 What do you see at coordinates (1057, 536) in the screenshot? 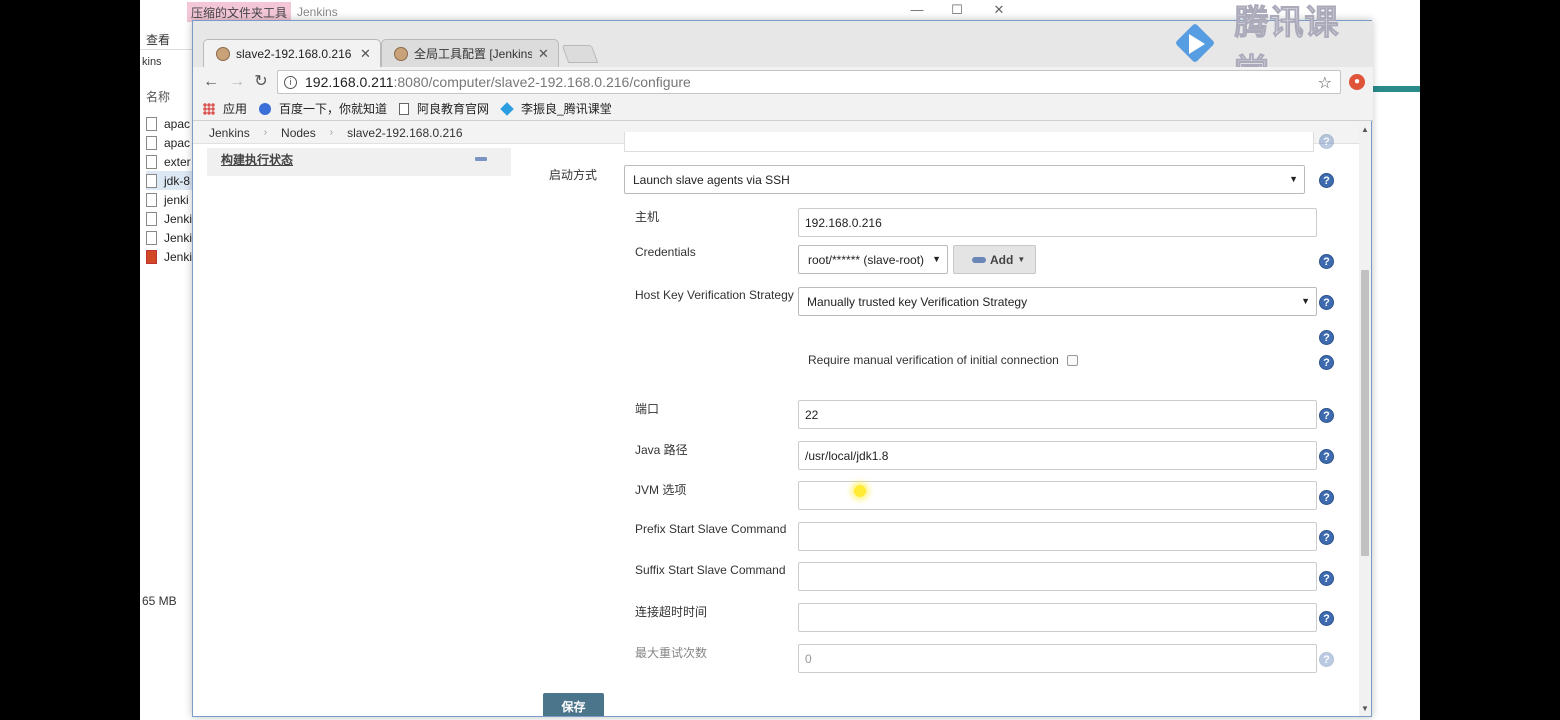
I see `prefix-start-command-input` at bounding box center [1057, 536].